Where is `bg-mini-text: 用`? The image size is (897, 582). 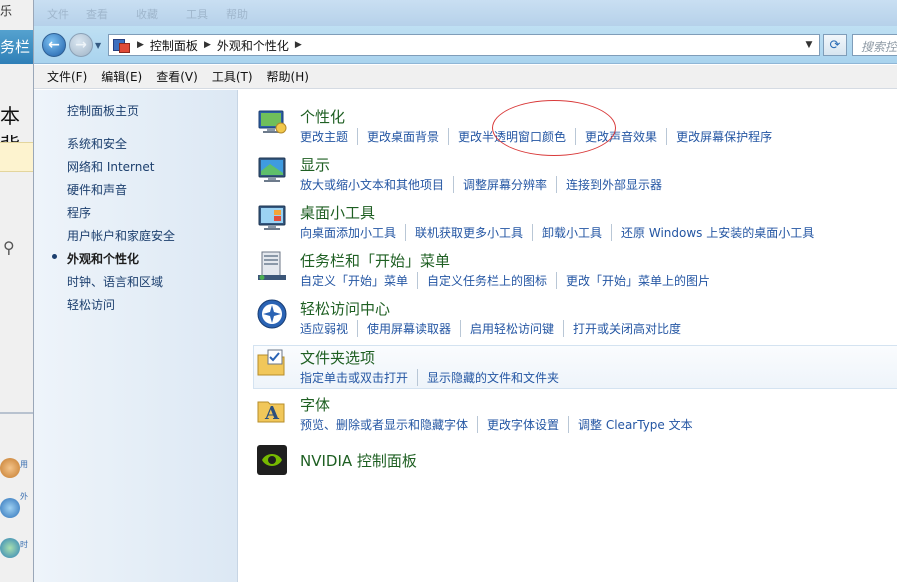
bg-mini-text: 用 is located at coordinates (24, 464).